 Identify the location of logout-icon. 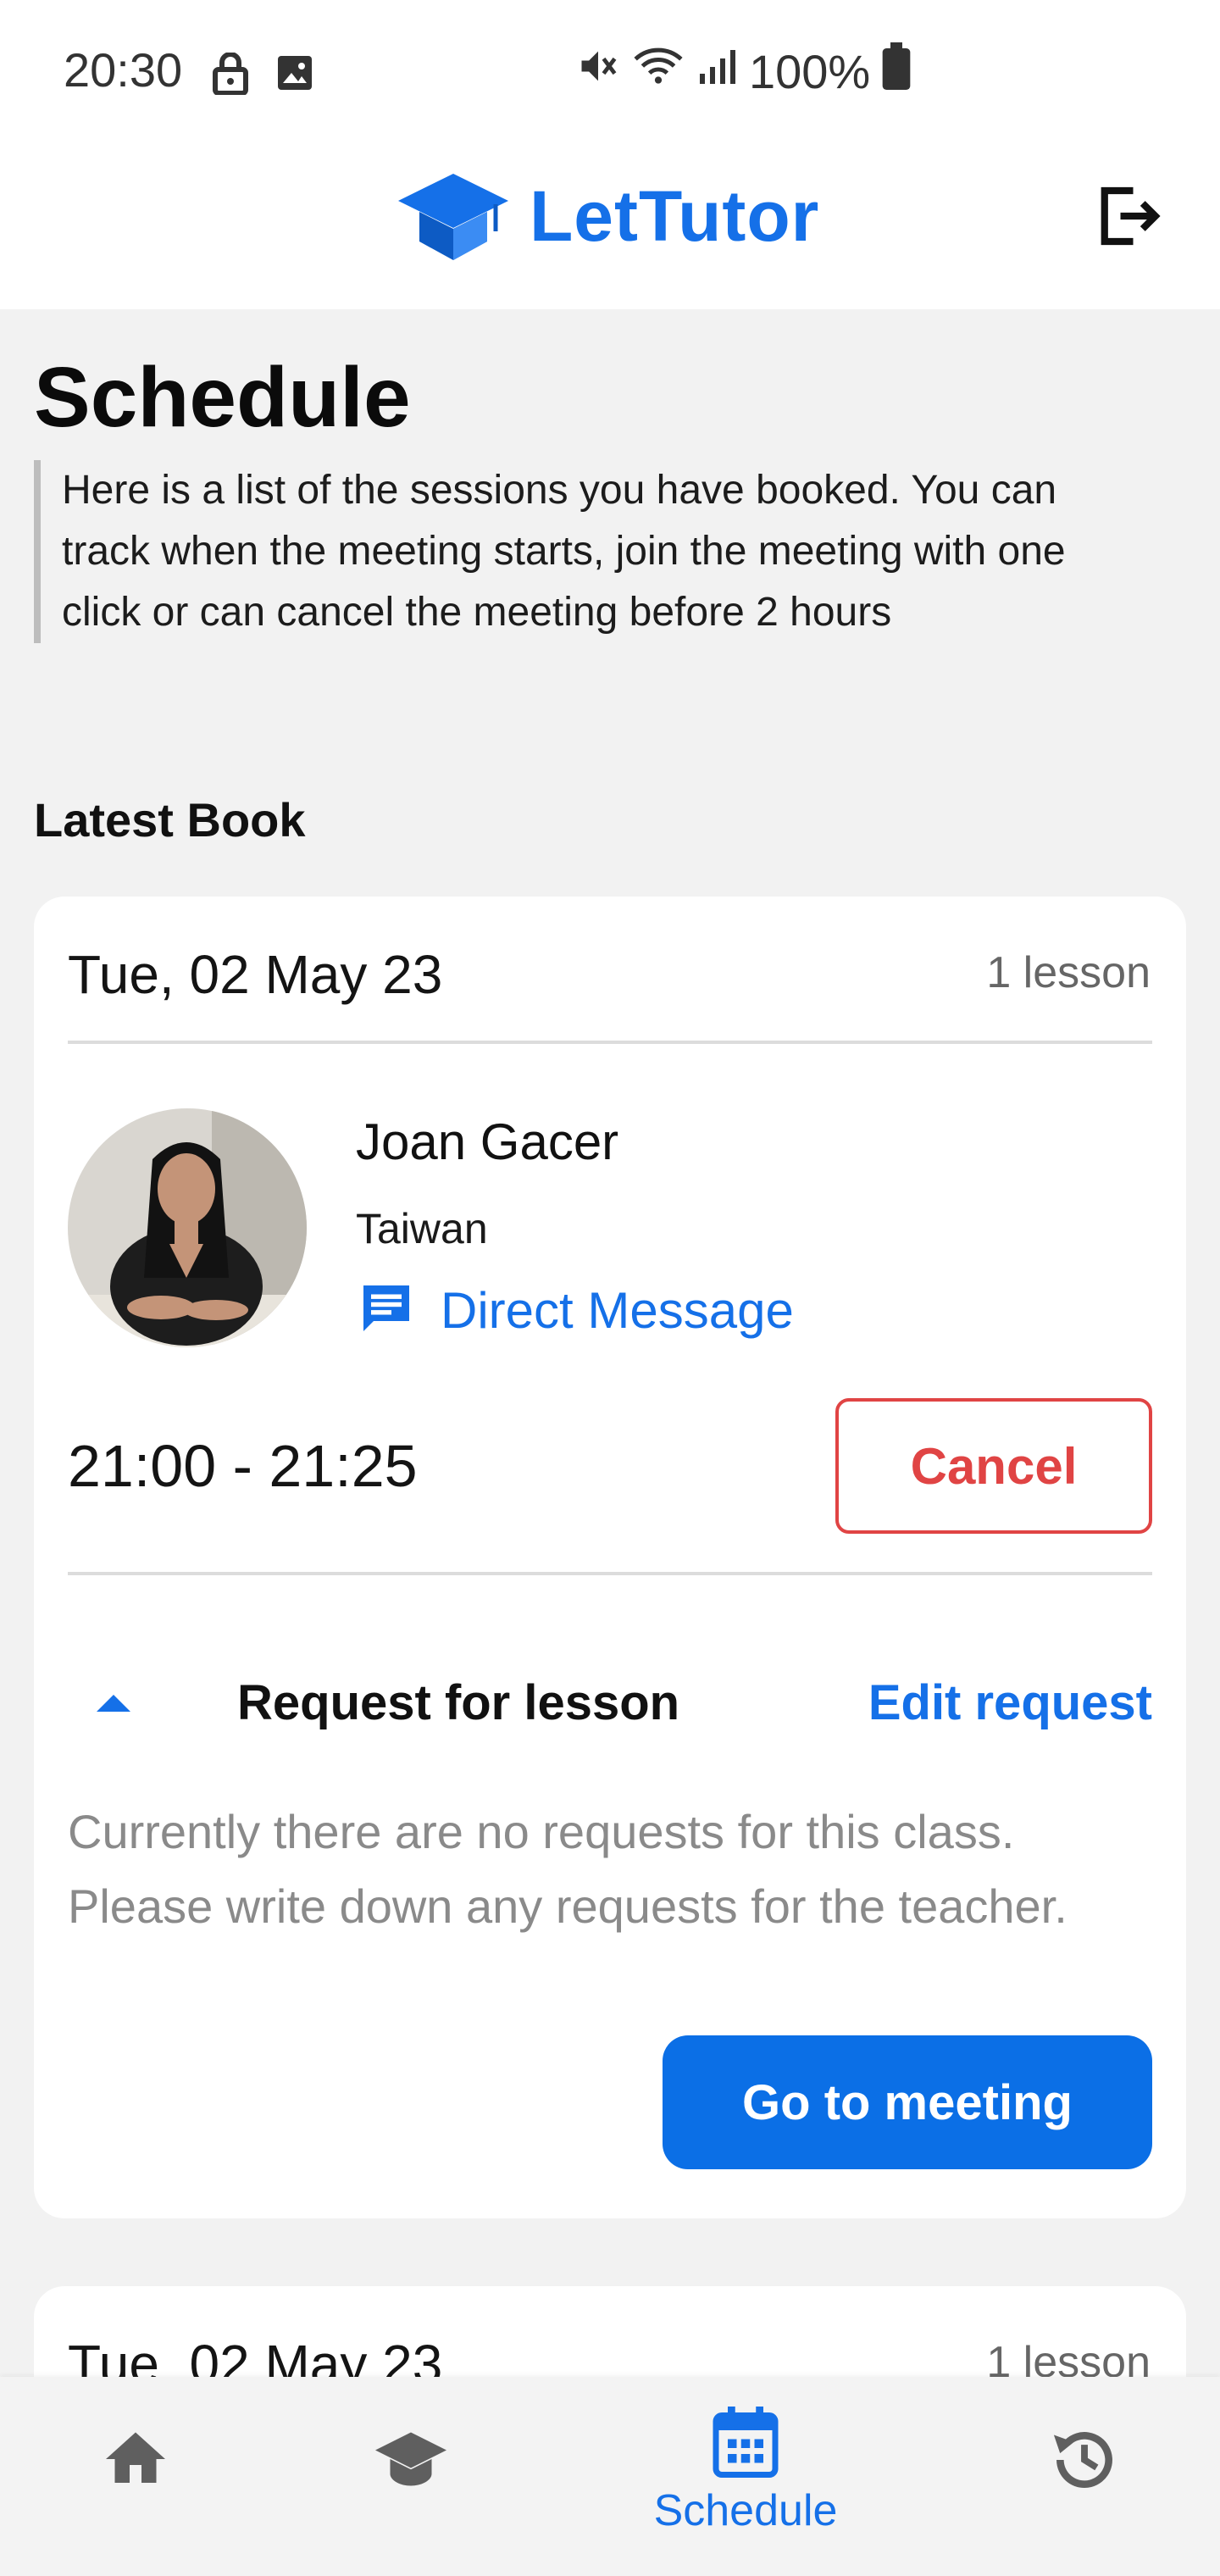
(1127, 216).